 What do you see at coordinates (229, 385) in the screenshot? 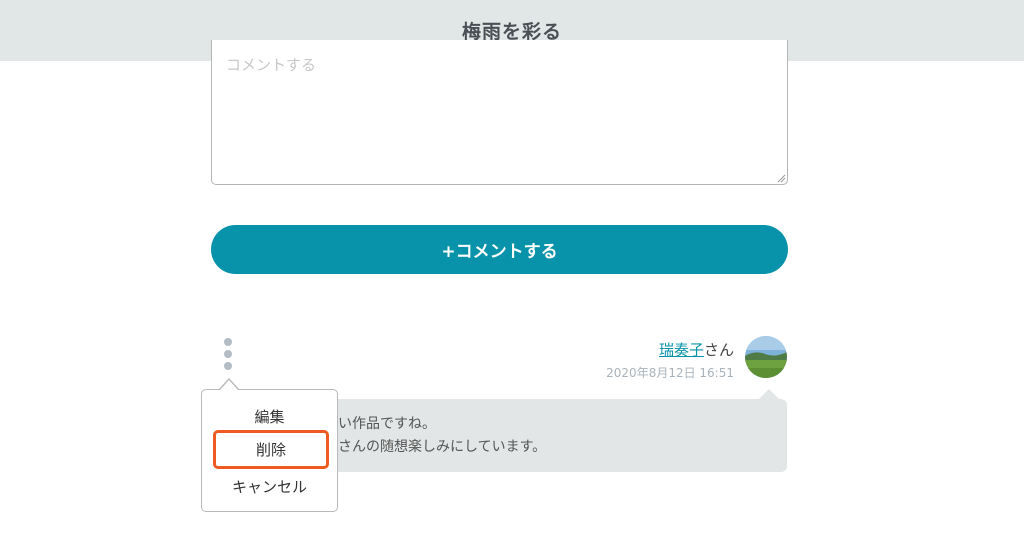
I see `menu-arrow-fill` at bounding box center [229, 385].